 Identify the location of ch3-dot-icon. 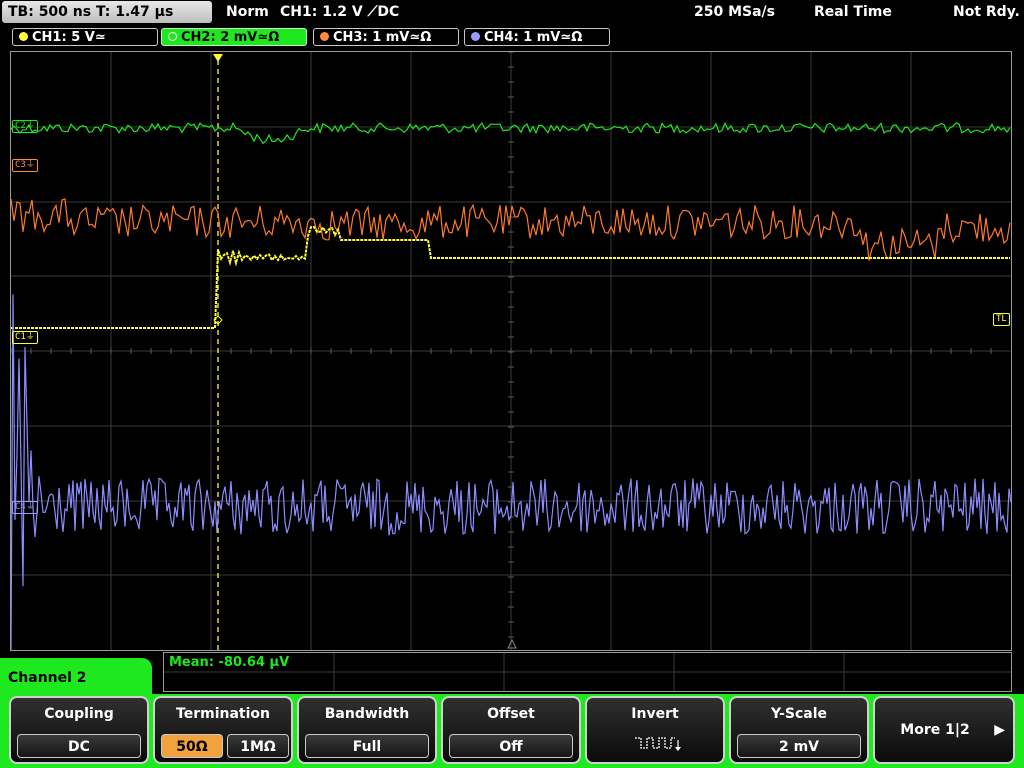
(324, 36).